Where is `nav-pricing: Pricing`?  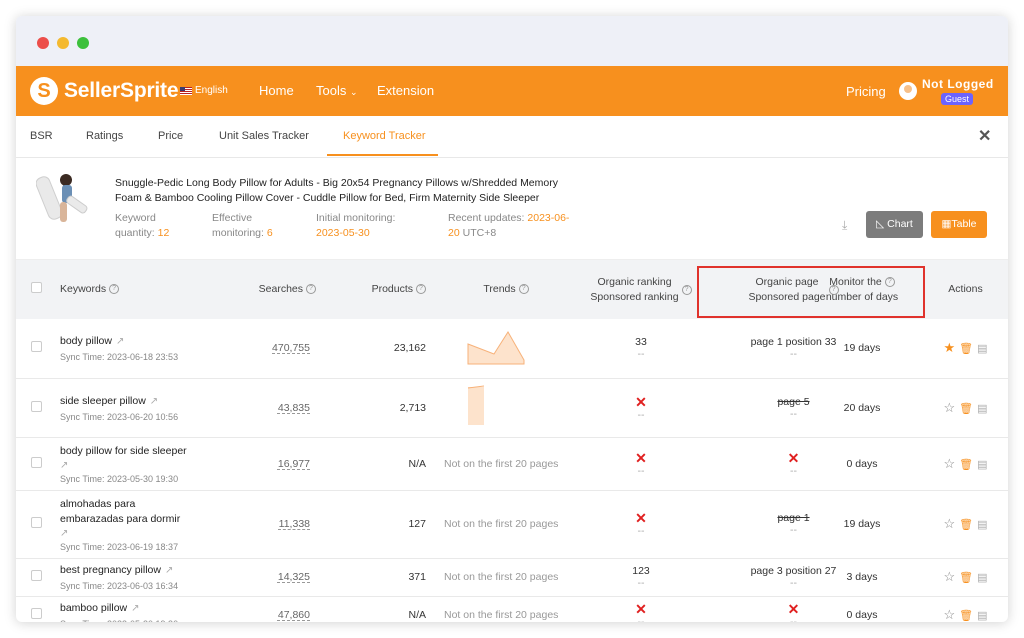
nav-pricing: Pricing is located at coordinates (866, 91).